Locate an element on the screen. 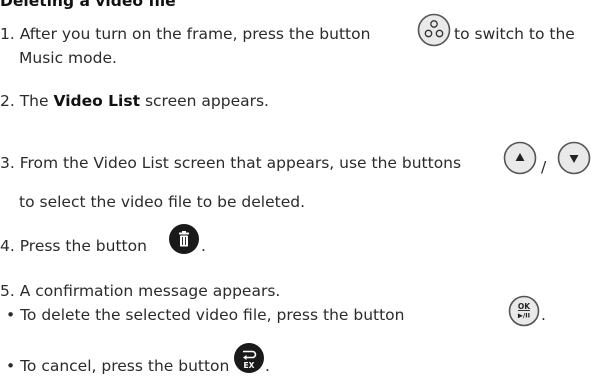 This screenshot has width=596, height=381. up-arrow-icon is located at coordinates (520, 158).